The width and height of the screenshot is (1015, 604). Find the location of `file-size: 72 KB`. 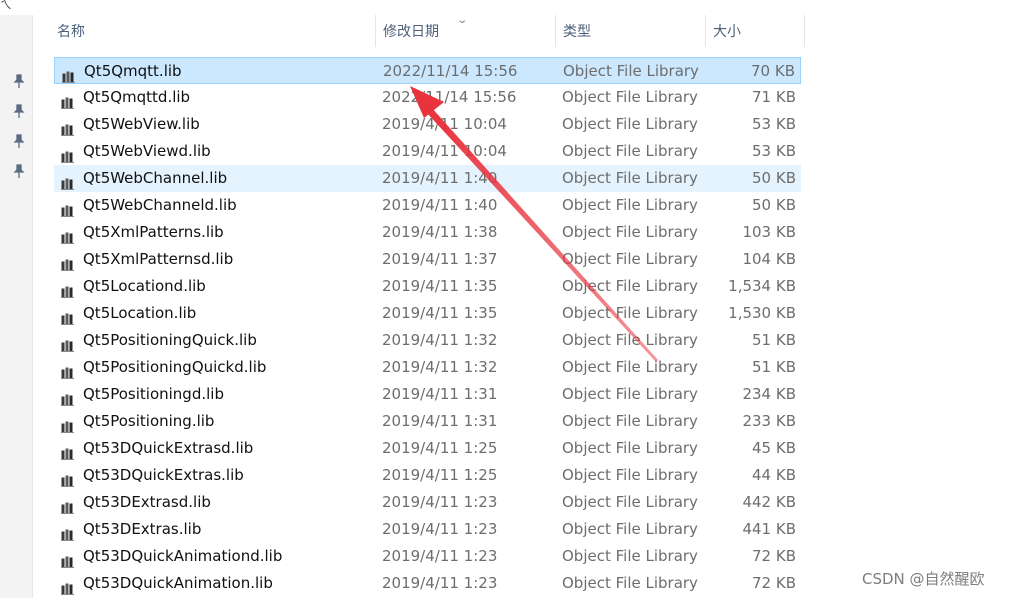

file-size: 72 KB is located at coordinates (774, 556).